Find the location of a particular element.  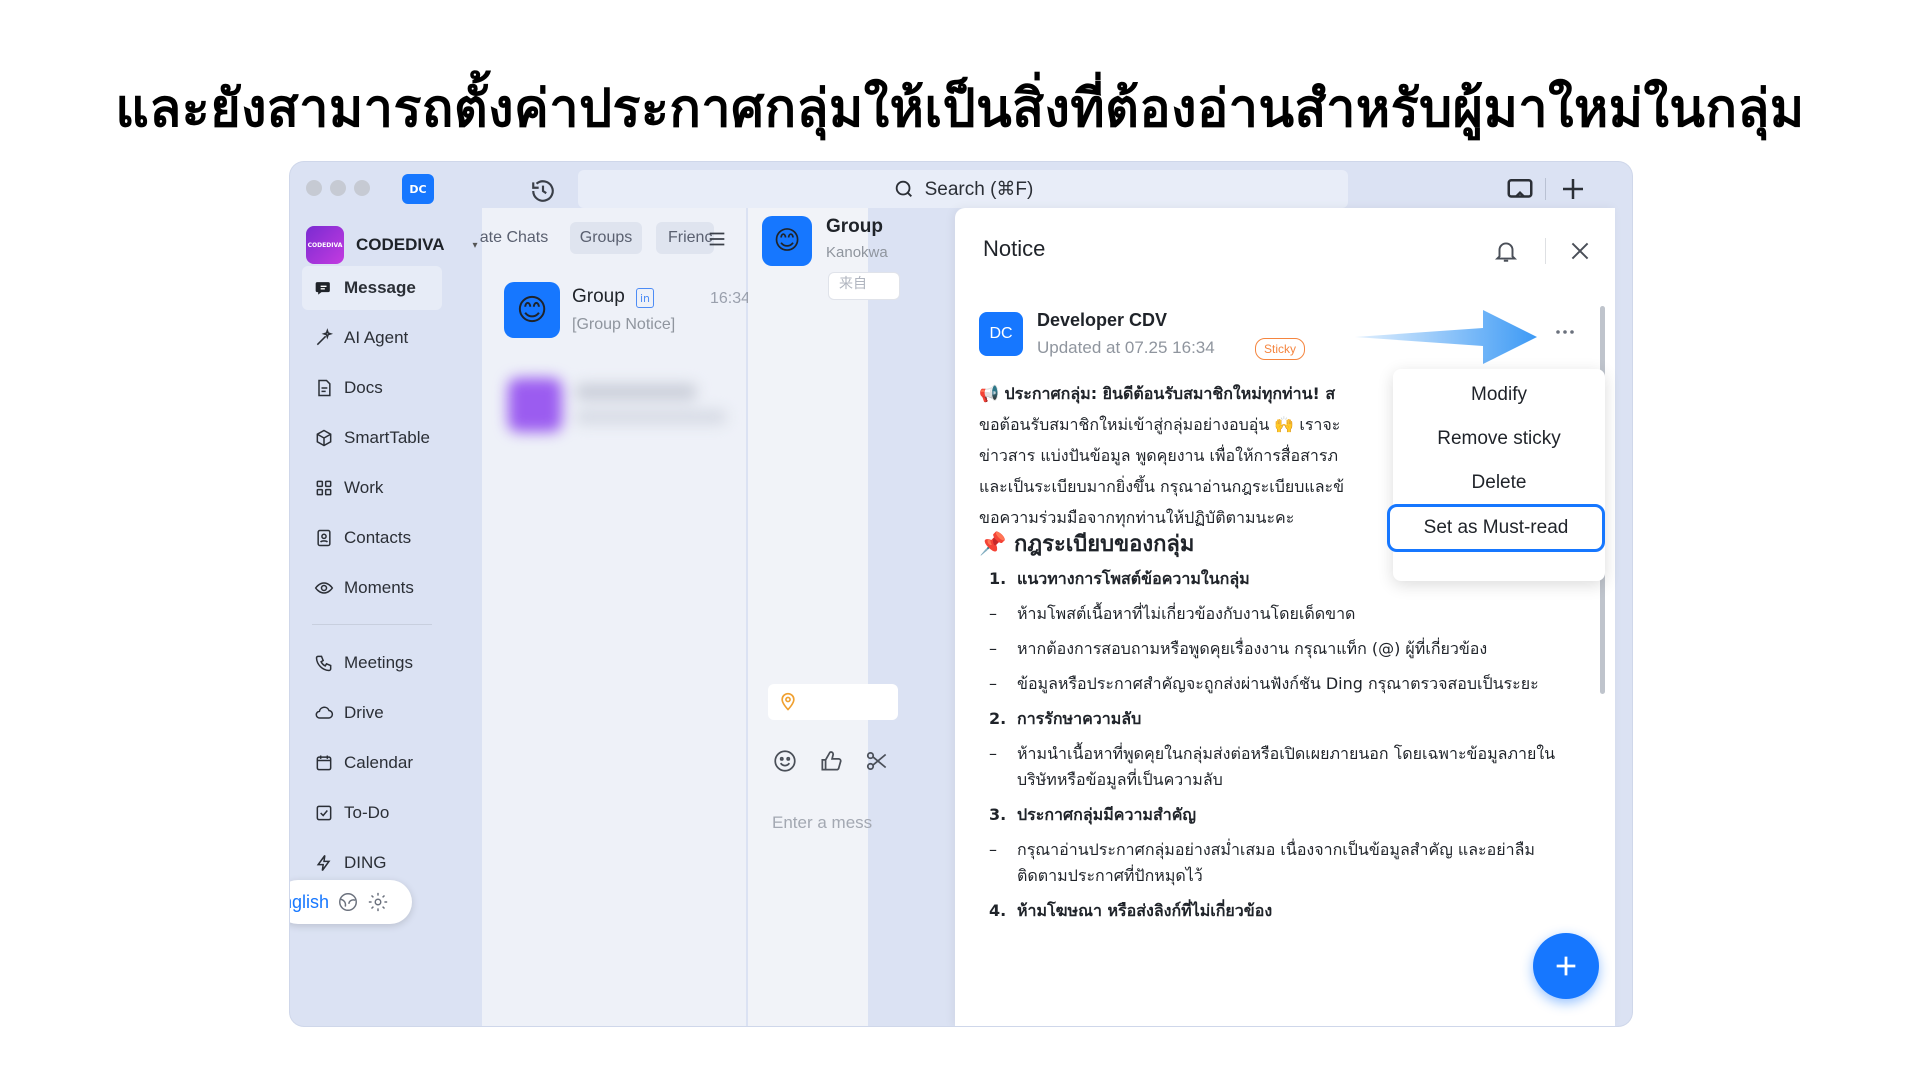

blurred-conversation-item is located at coordinates (623, 406).